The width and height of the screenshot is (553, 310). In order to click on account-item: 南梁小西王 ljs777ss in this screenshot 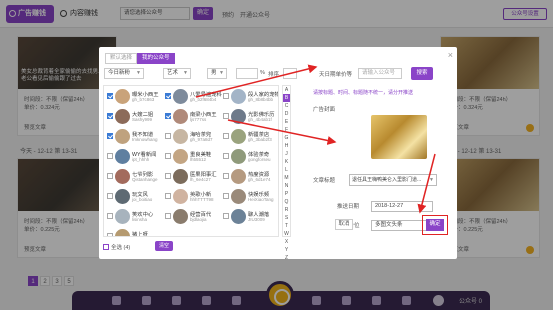, I will do `click(193, 117)`.